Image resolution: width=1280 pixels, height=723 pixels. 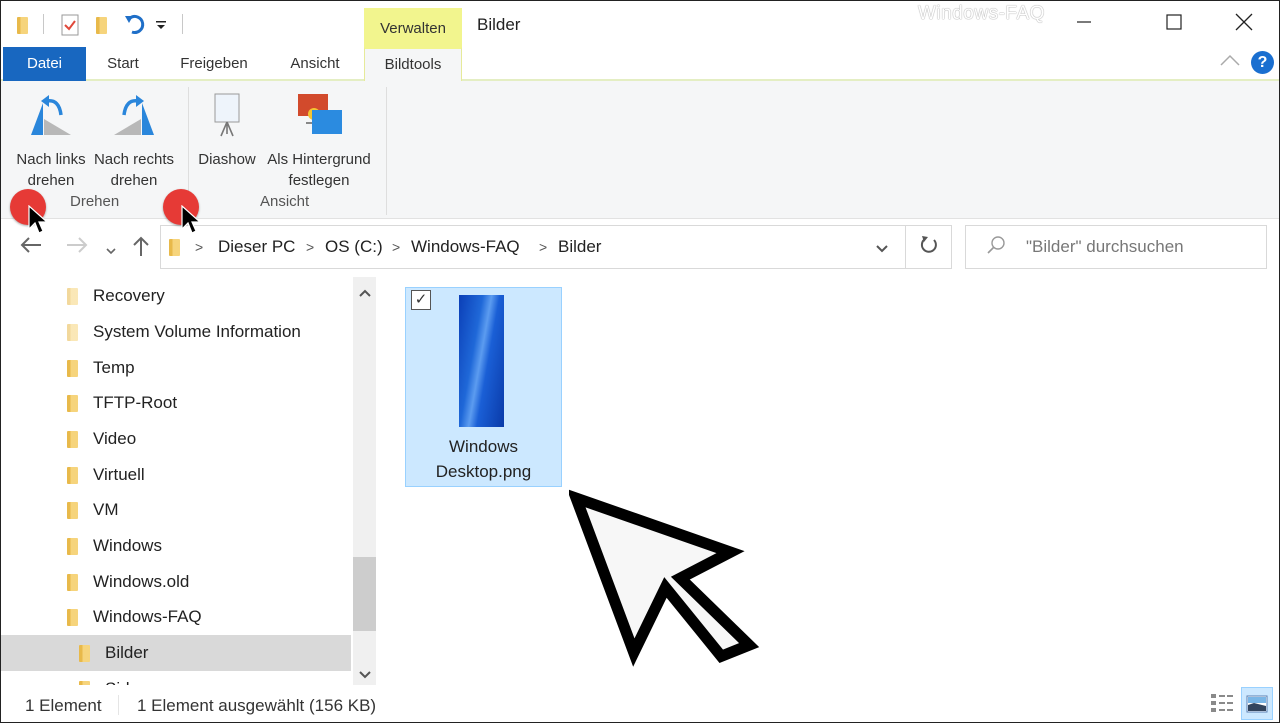 What do you see at coordinates (257, 705) in the screenshot?
I see `selection-info: 1 Element ausgewählt (156 KB)` at bounding box center [257, 705].